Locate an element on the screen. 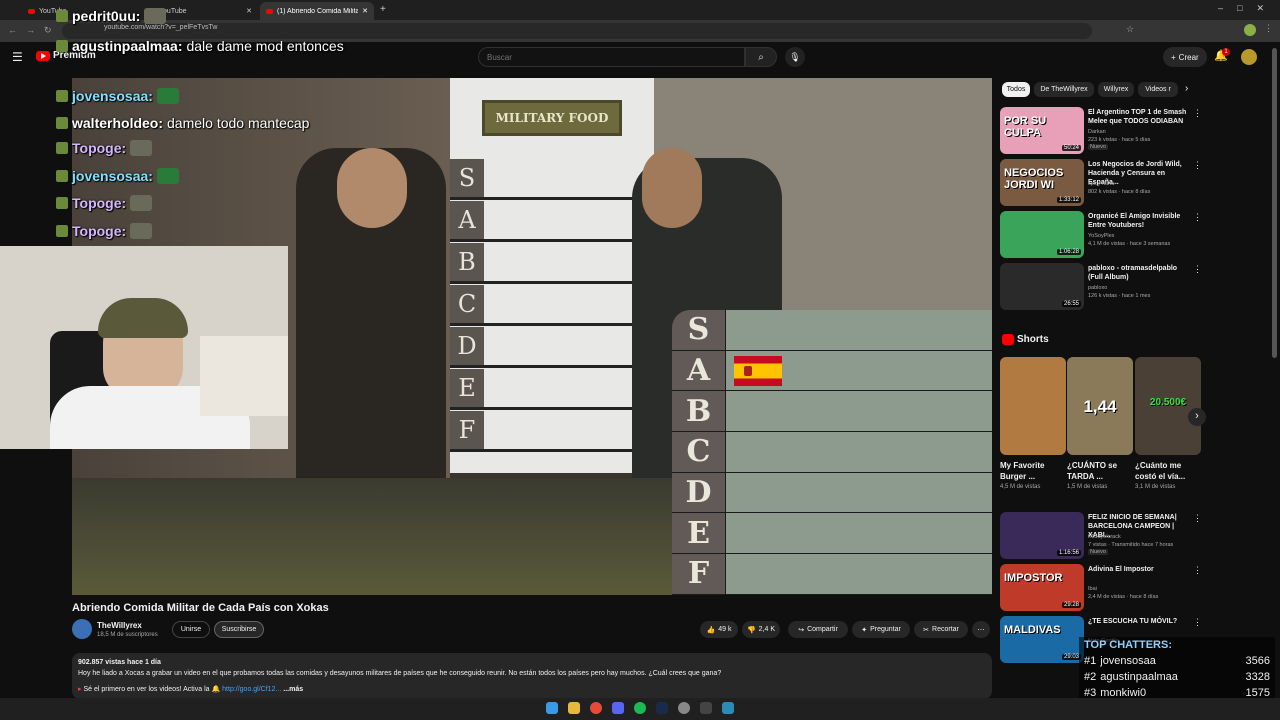 This screenshot has width=1280, height=720. join-button: Unirse is located at coordinates (191, 629).